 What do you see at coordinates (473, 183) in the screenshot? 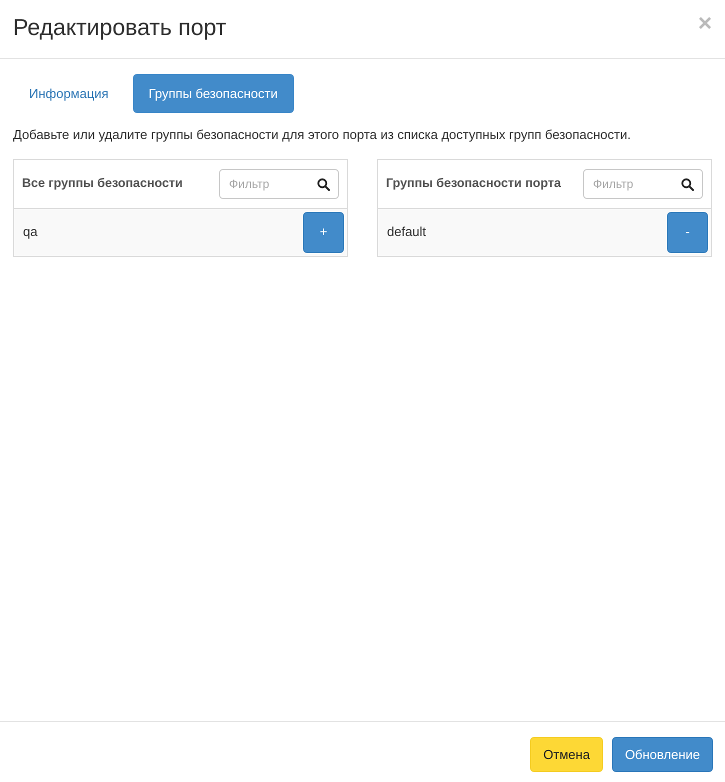
I see `list-heading: Группы безопасности порта` at bounding box center [473, 183].